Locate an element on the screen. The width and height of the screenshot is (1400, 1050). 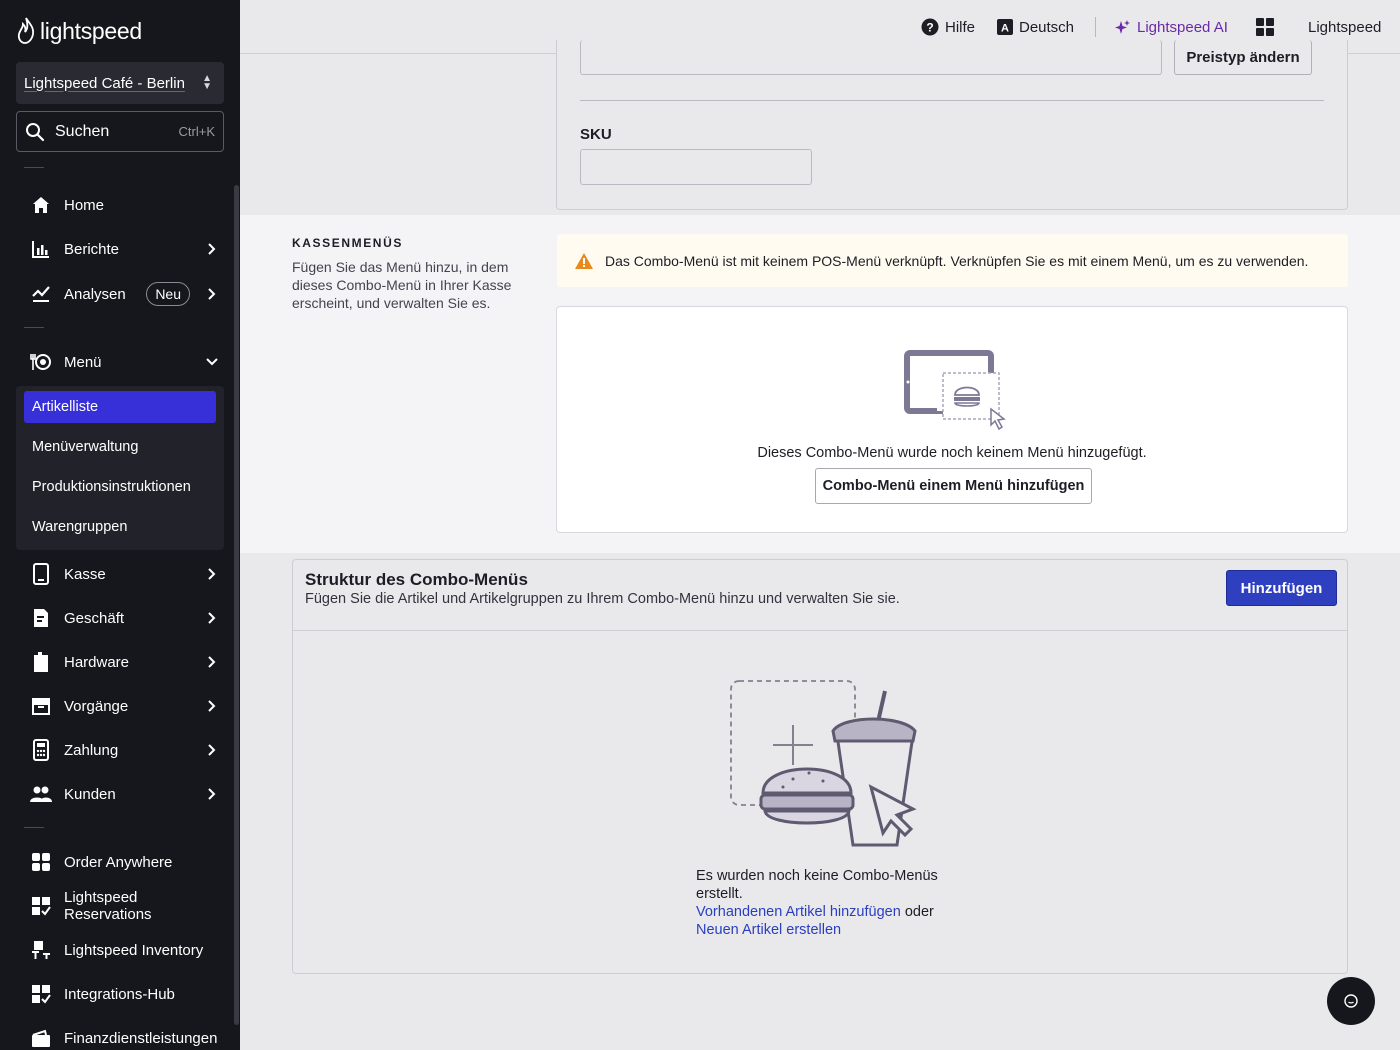
language-icon: A is located at coordinates (1005, 27).